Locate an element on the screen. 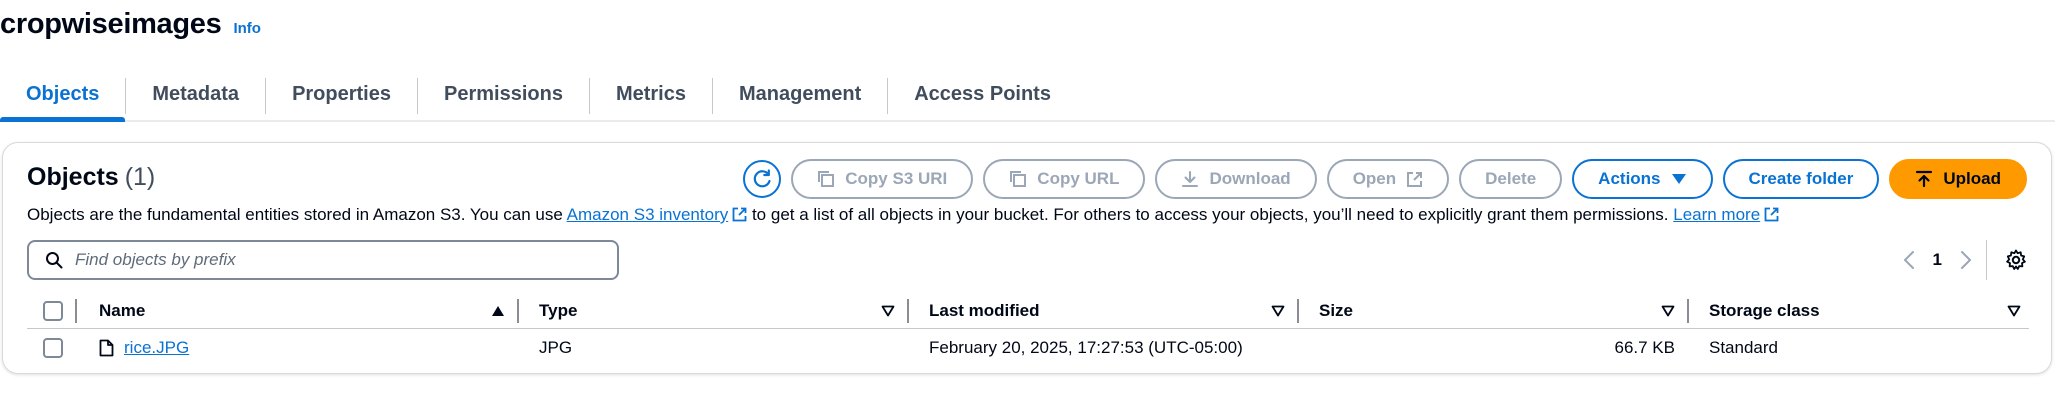 This screenshot has width=2060, height=416. search-icon is located at coordinates (54, 260).